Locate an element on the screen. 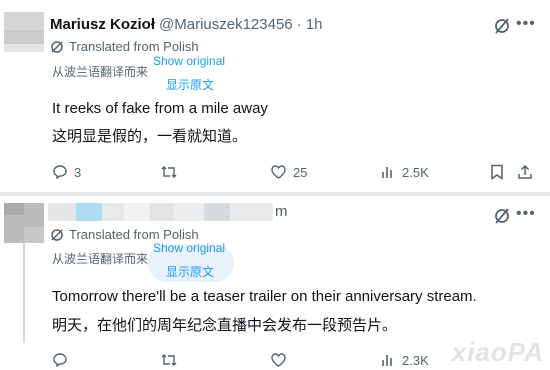  share-button is located at coordinates (525, 172).